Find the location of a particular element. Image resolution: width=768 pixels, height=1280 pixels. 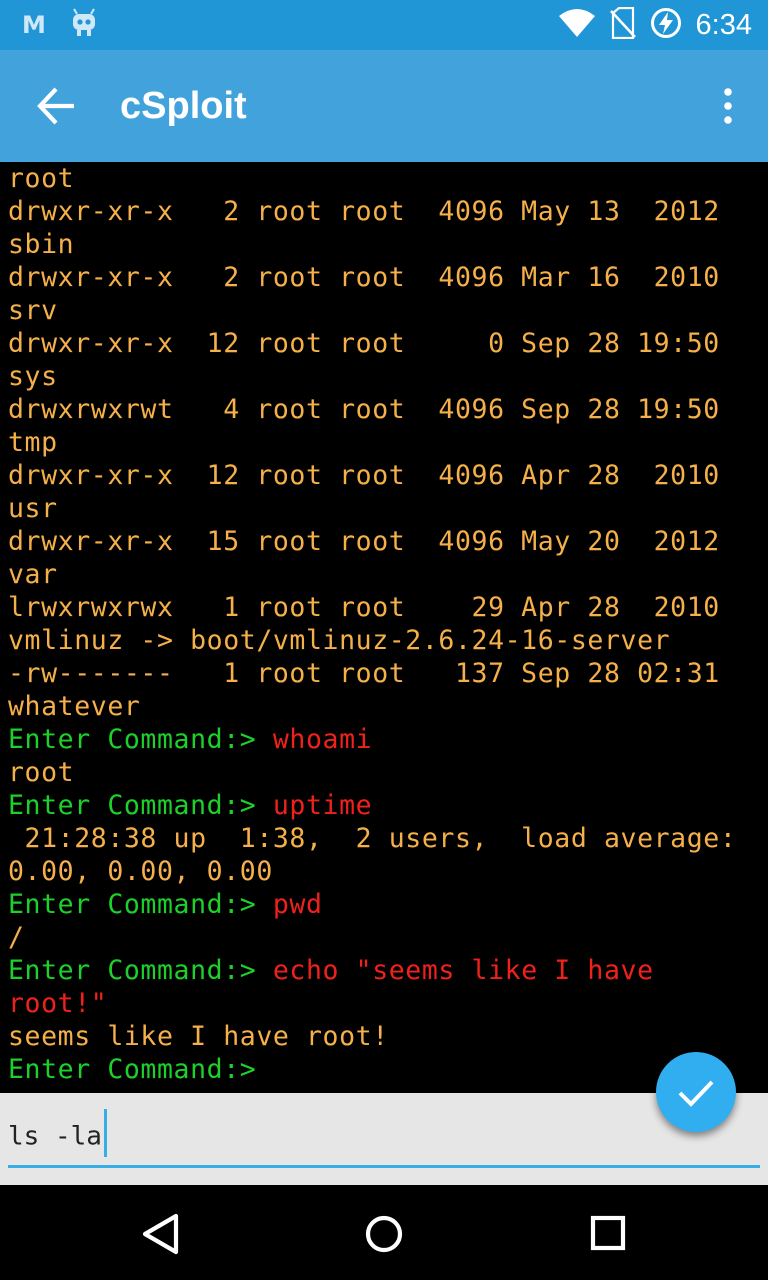

terminal-line: drwxr-xr-x 12 root root 0 Sep 28 19:50 is located at coordinates (388, 343).